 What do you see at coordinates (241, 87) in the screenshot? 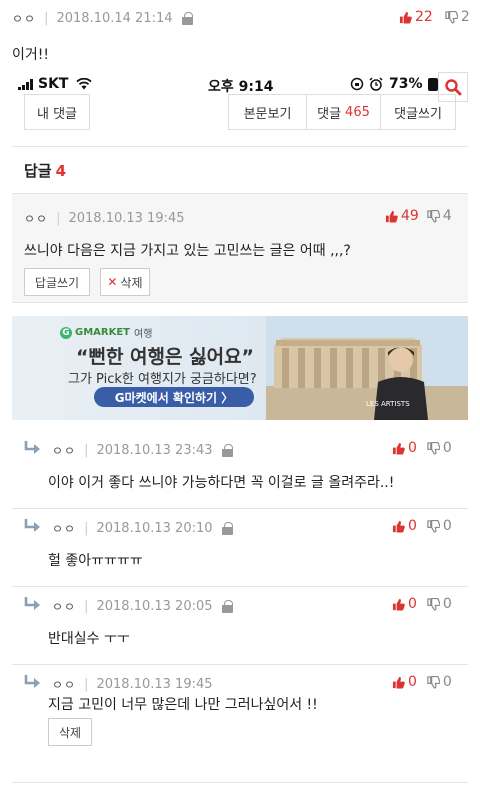
I see `status-time: 오후 9:14` at bounding box center [241, 87].